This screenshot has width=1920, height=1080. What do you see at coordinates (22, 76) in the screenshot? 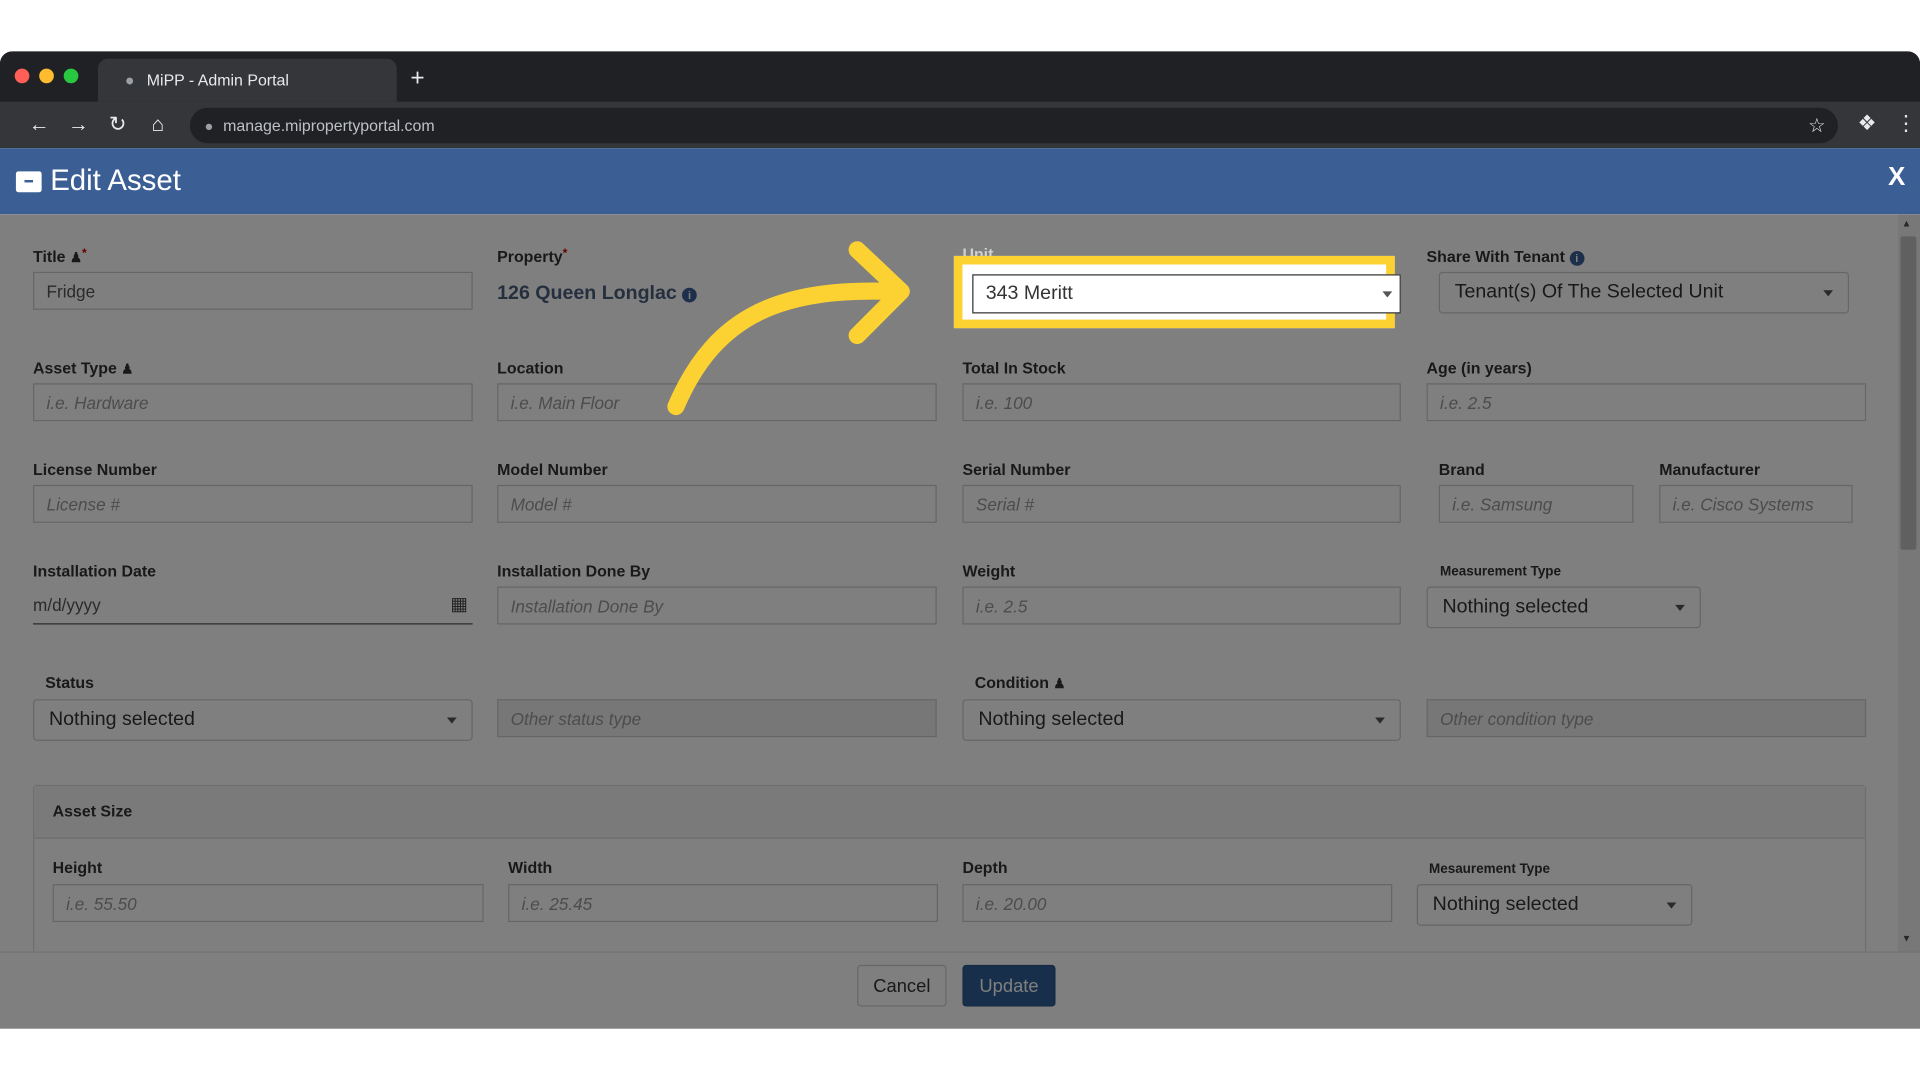
I see `close-window-button` at bounding box center [22, 76].